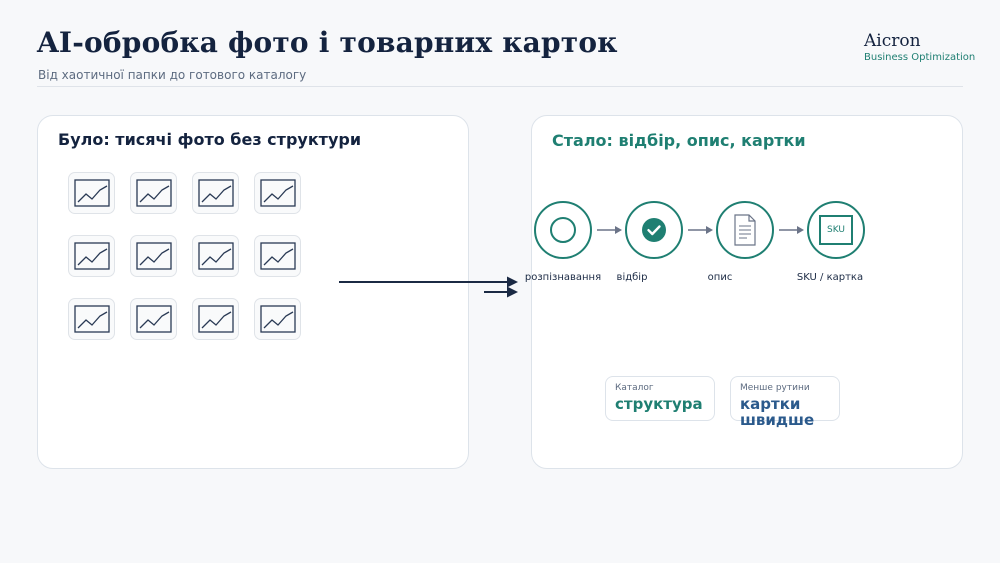 The image size is (1000, 563). What do you see at coordinates (327, 42) in the screenshot?
I see `page-title: AI-обробка фото і товарних карток` at bounding box center [327, 42].